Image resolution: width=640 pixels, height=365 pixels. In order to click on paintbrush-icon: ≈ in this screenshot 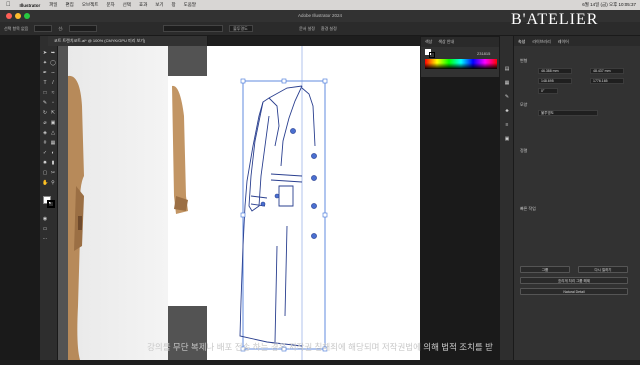, I will do `click(53, 93)`.